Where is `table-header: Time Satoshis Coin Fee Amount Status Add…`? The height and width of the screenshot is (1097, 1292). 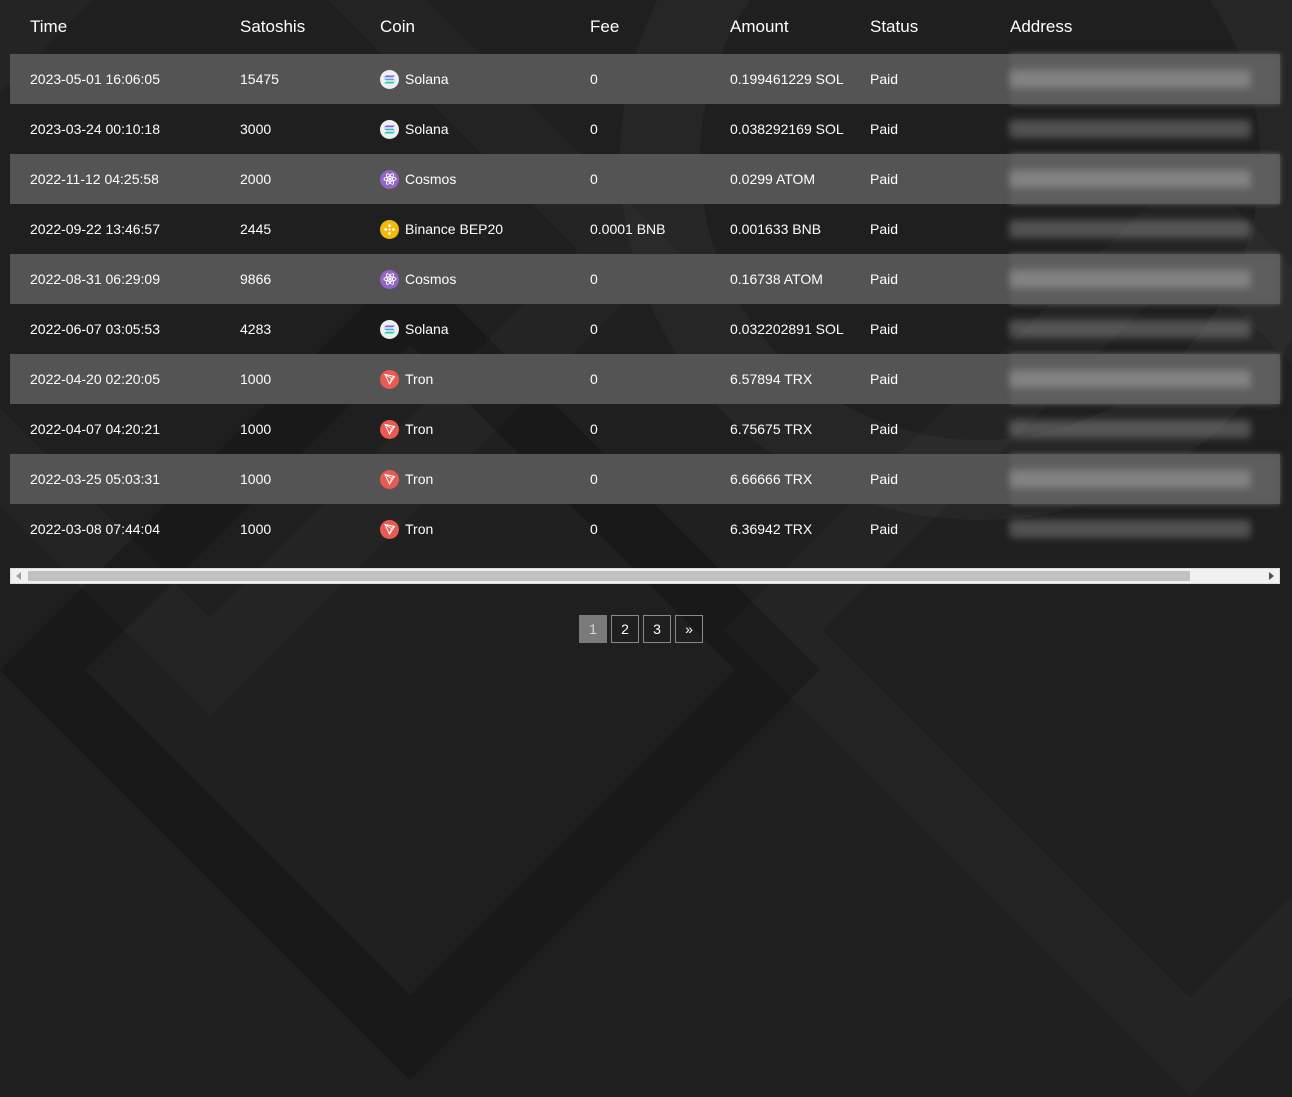
table-header: Time Satoshis Coin Fee Amount Status Add… is located at coordinates (645, 27).